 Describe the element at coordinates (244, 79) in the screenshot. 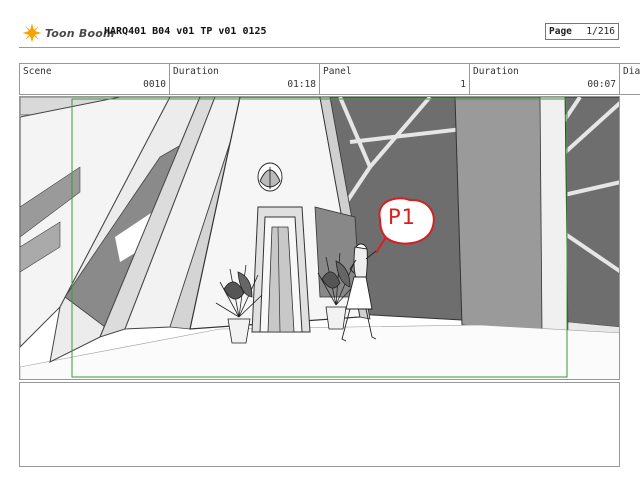

I see `scene-duration-cell: Duration 01:18` at that location.